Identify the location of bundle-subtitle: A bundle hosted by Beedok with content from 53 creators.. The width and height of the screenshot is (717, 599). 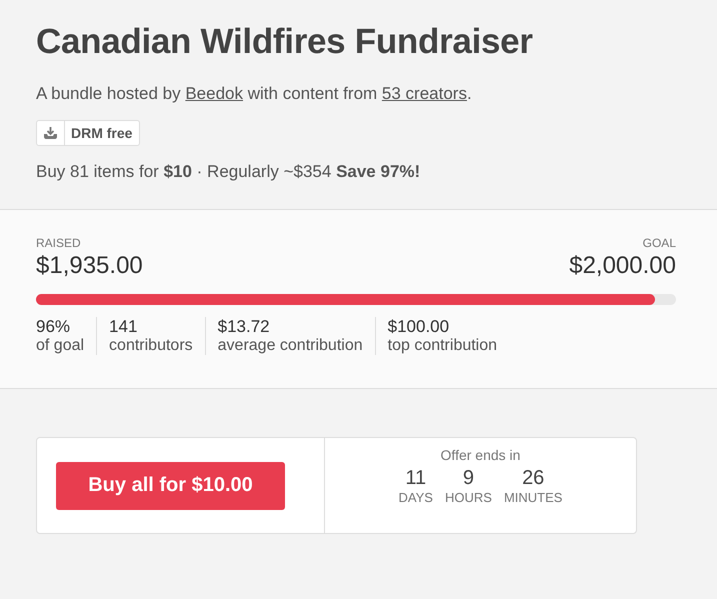
(254, 94).